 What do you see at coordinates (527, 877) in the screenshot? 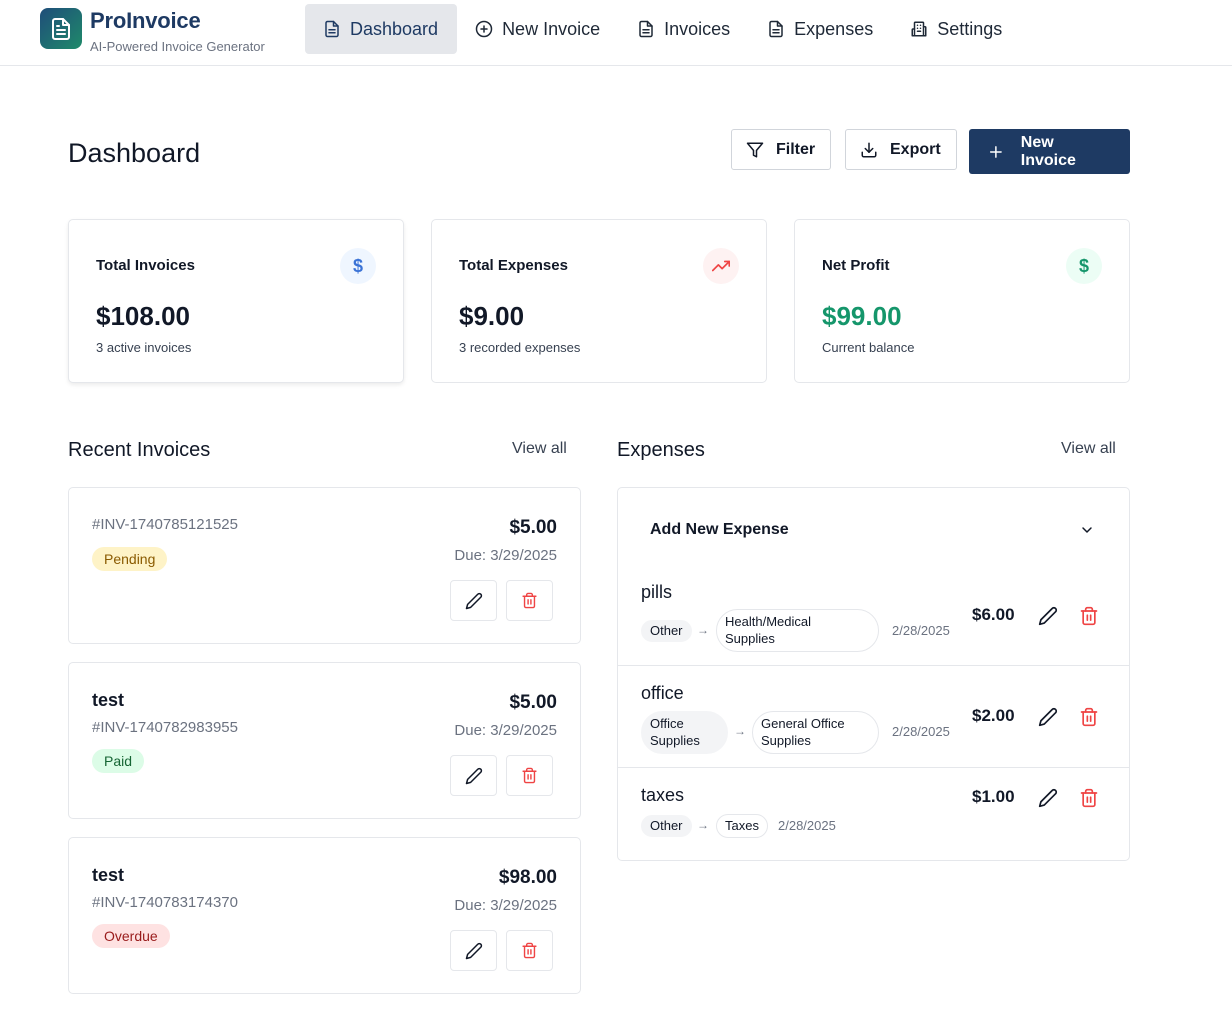
I see `invoice-amount: $98.00` at bounding box center [527, 877].